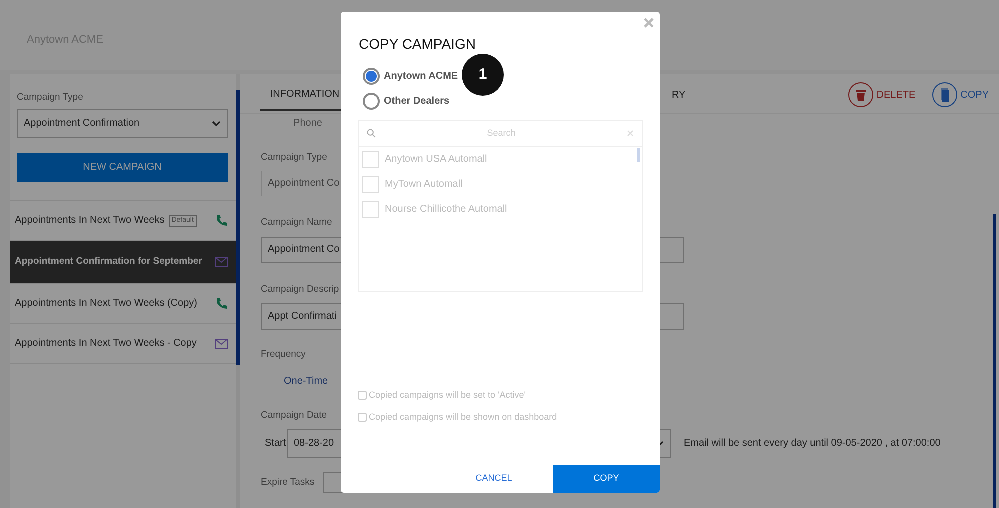 The image size is (999, 508). Describe the element at coordinates (109, 262) in the screenshot. I see `campaign-name: Appointment Confirmation for September` at that location.